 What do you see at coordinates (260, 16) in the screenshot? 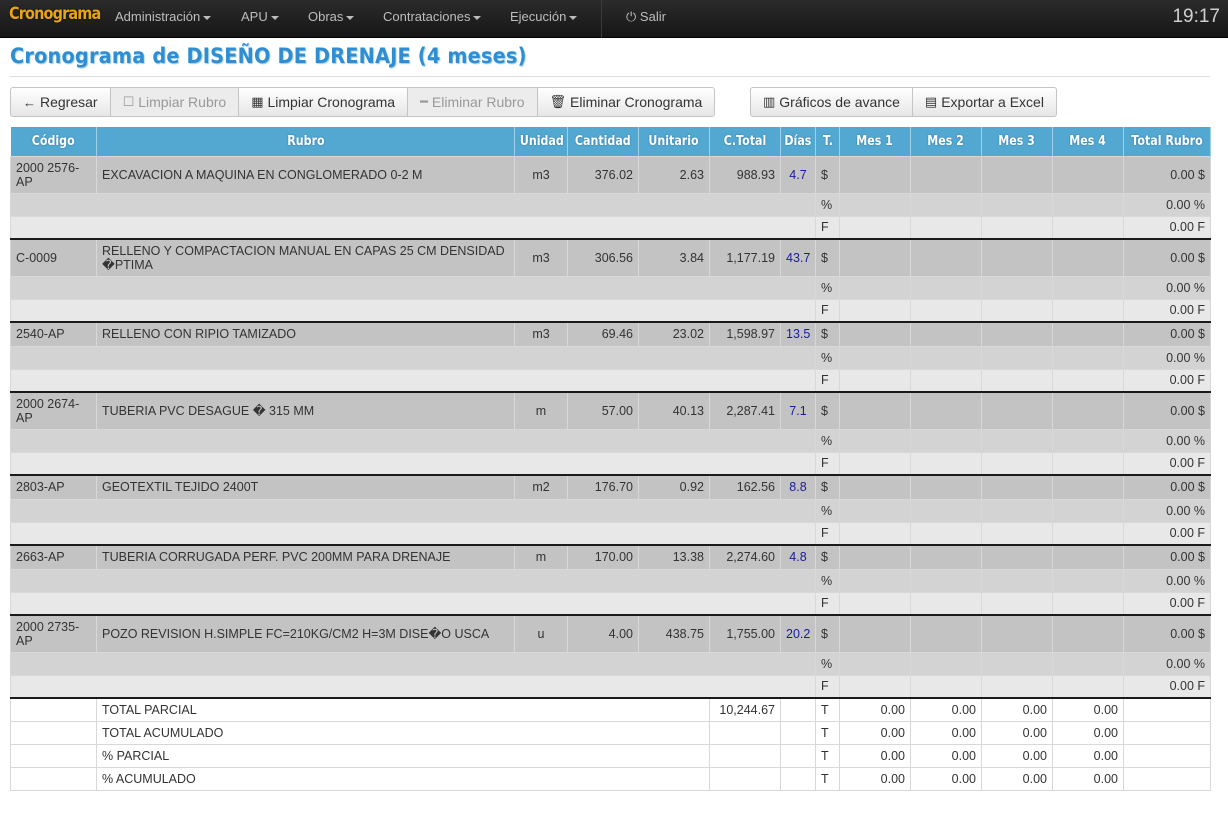
I see `menu-apu: APU` at bounding box center [260, 16].